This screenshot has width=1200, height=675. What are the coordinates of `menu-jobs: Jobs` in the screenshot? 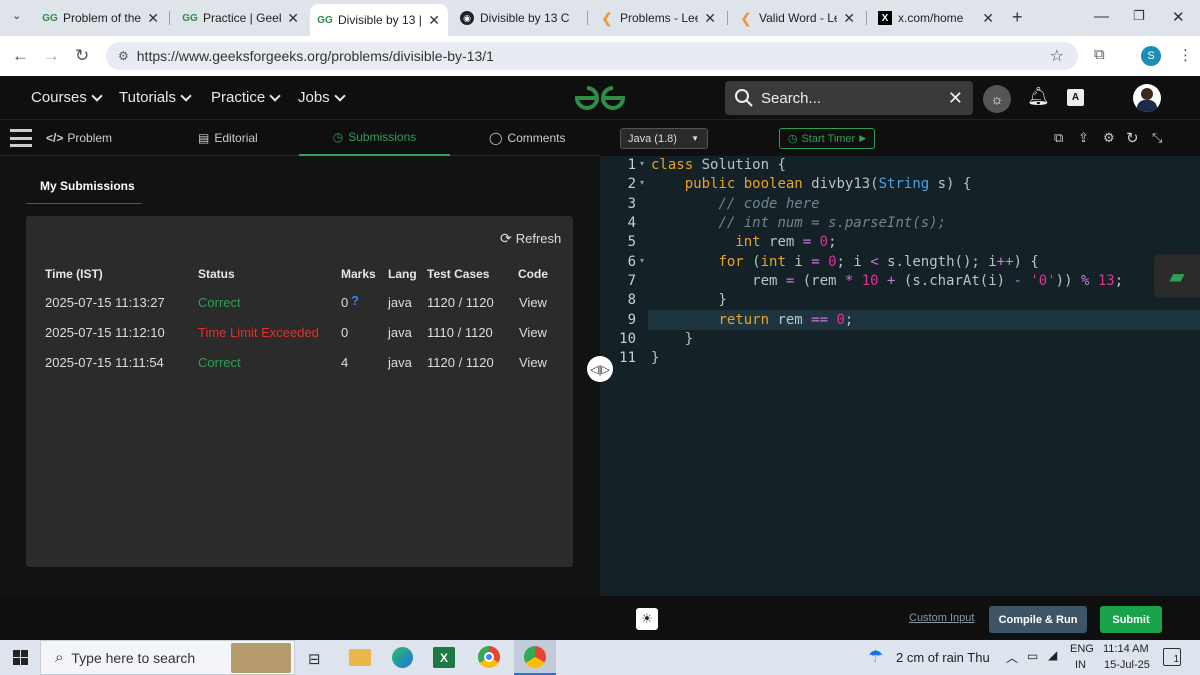 It's located at (322, 97).